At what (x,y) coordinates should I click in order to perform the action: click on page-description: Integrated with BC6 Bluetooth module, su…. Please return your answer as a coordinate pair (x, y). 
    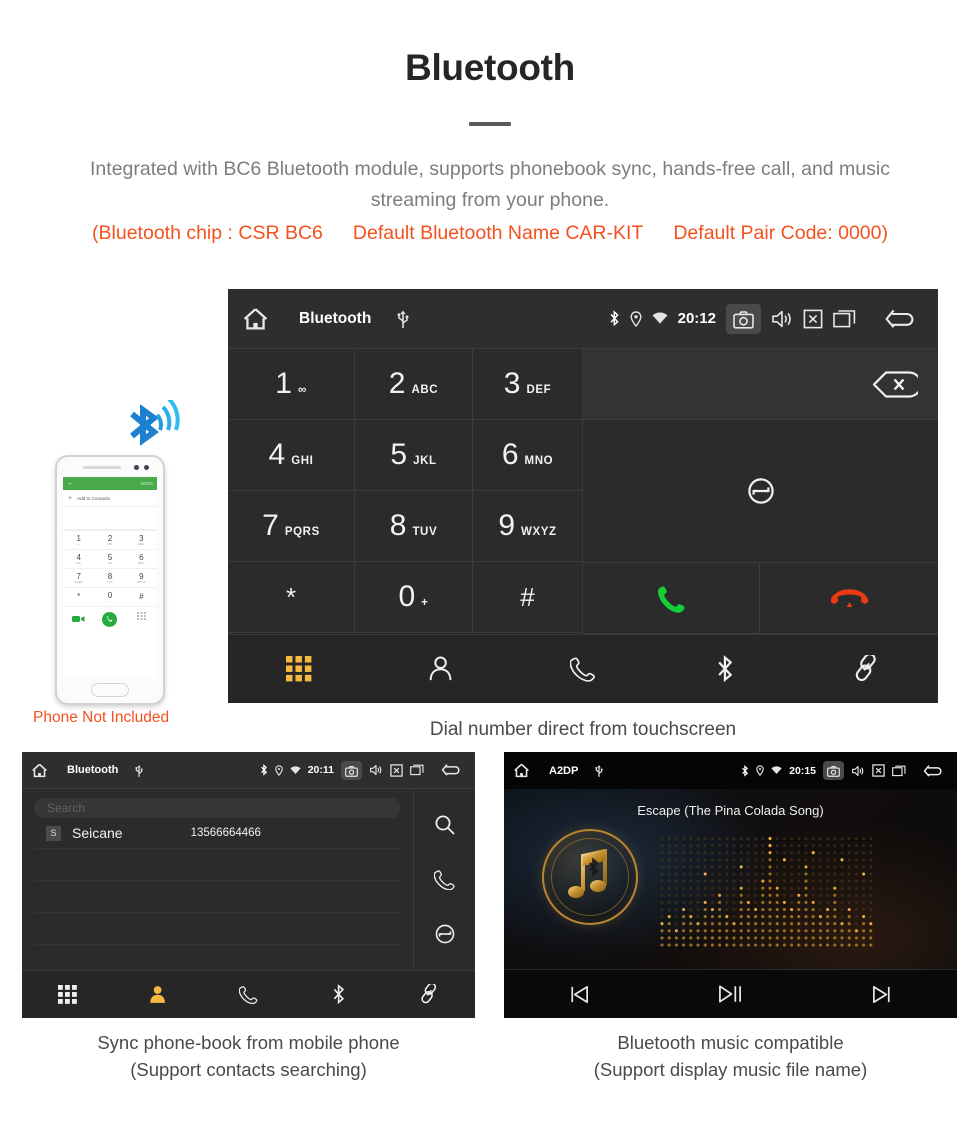
    Looking at the image, I should click on (490, 184).